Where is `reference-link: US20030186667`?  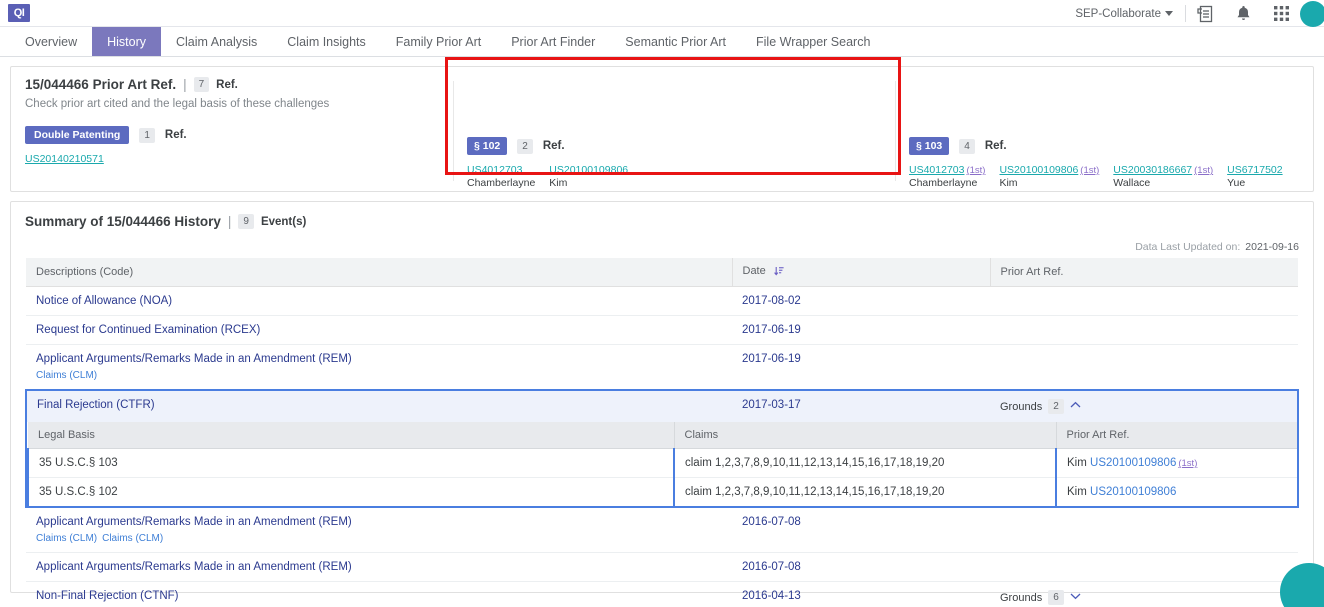
reference-link: US20030186667 is located at coordinates (1152, 170).